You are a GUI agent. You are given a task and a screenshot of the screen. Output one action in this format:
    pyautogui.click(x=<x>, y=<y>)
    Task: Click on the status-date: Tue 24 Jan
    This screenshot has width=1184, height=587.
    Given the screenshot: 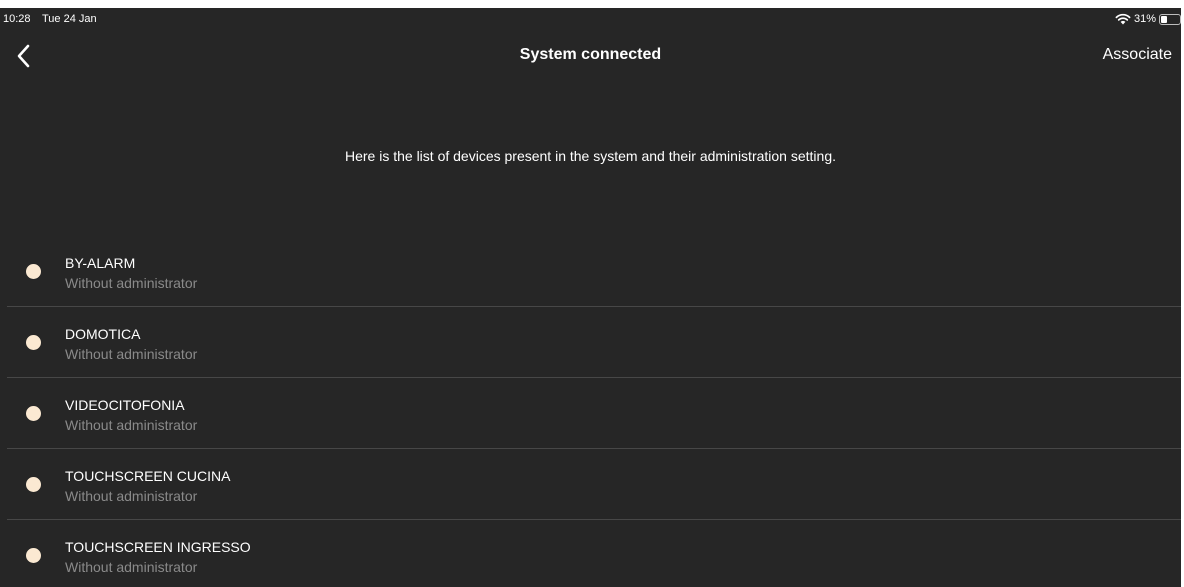 What is the action you would take?
    pyautogui.click(x=69, y=19)
    